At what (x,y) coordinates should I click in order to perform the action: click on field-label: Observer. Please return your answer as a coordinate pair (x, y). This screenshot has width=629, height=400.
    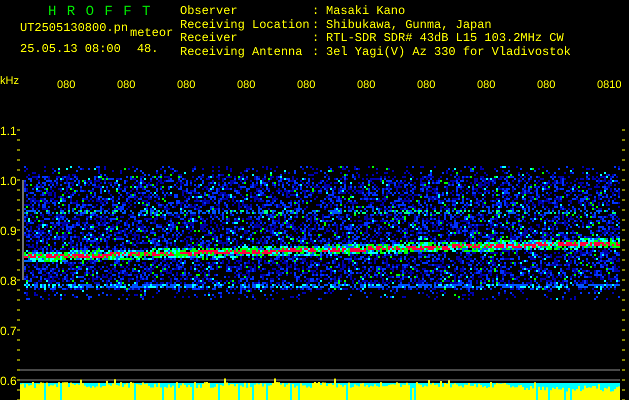
    Looking at the image, I should click on (209, 12).